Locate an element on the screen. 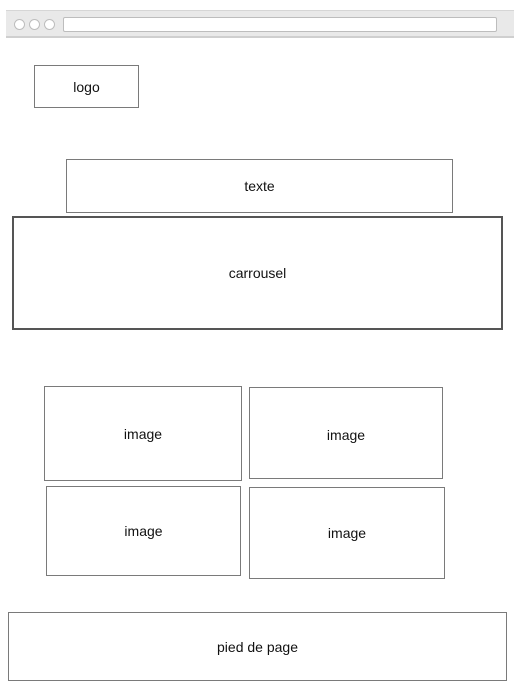  gallery-image-2: image is located at coordinates (346, 433).